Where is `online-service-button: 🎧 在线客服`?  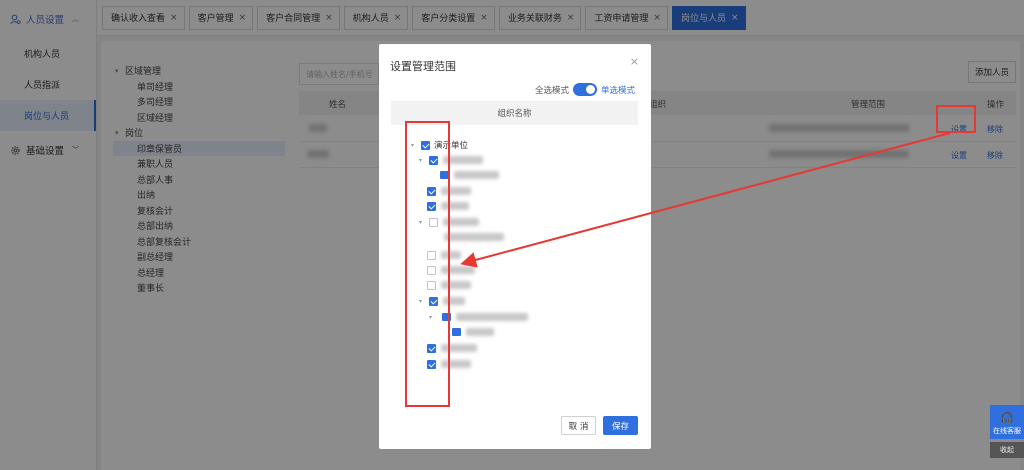
online-service-button: 🎧 在线客服 is located at coordinates (1007, 422).